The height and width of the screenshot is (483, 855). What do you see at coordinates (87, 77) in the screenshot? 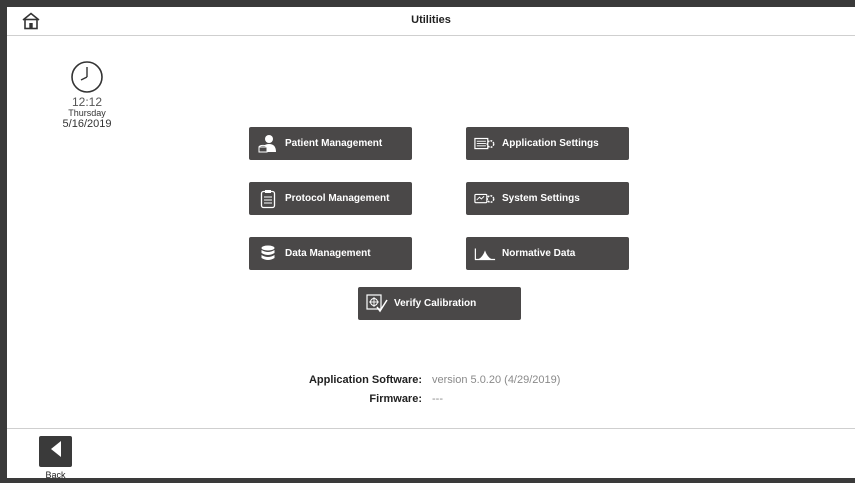
I see `clock-icon` at bounding box center [87, 77].